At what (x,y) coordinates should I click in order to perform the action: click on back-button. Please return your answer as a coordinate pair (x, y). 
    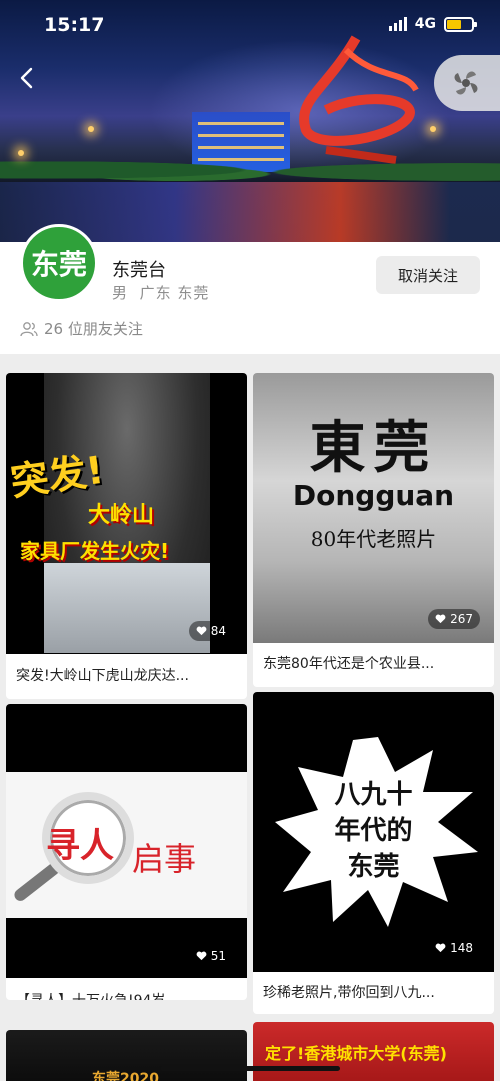
    Looking at the image, I should click on (28, 78).